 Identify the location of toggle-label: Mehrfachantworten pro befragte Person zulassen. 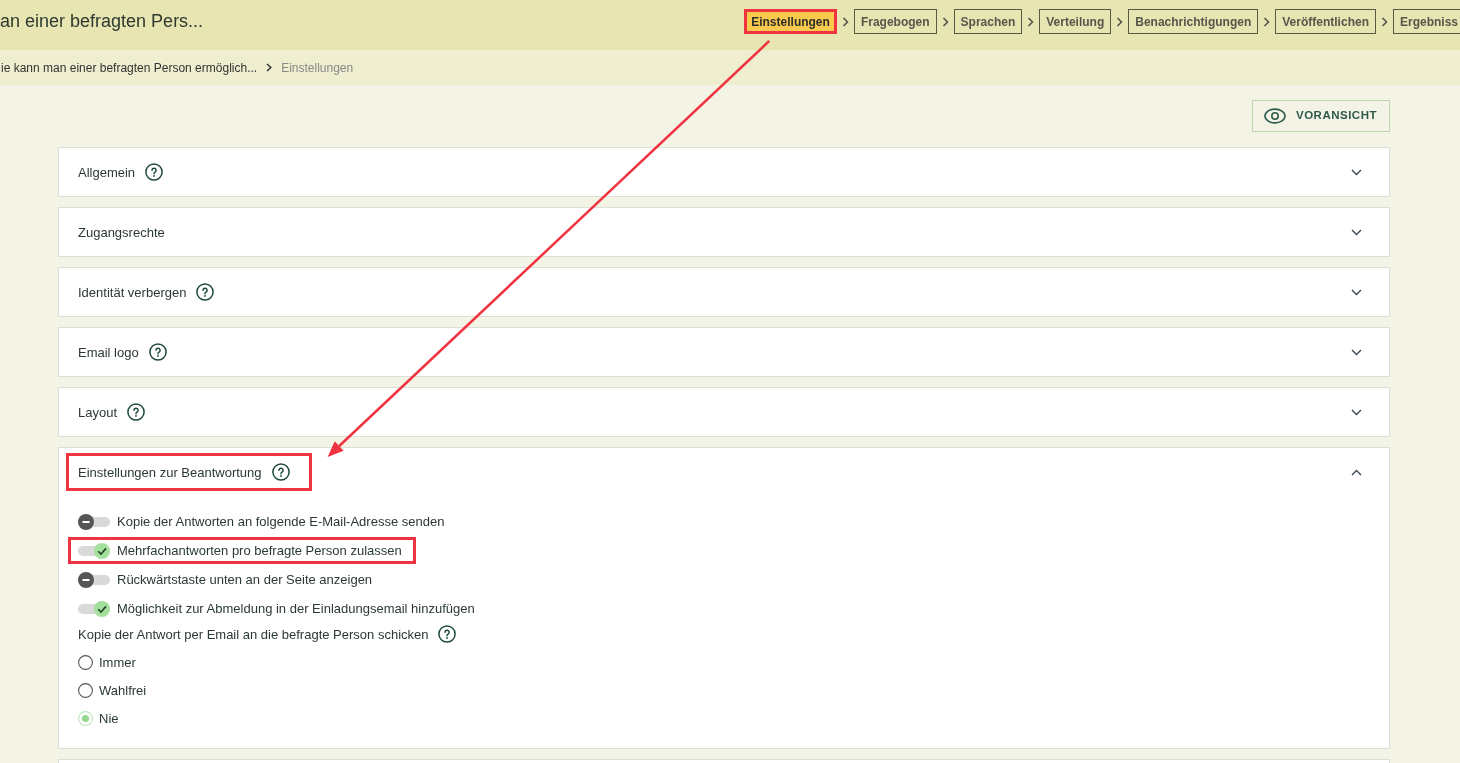
(259, 550).